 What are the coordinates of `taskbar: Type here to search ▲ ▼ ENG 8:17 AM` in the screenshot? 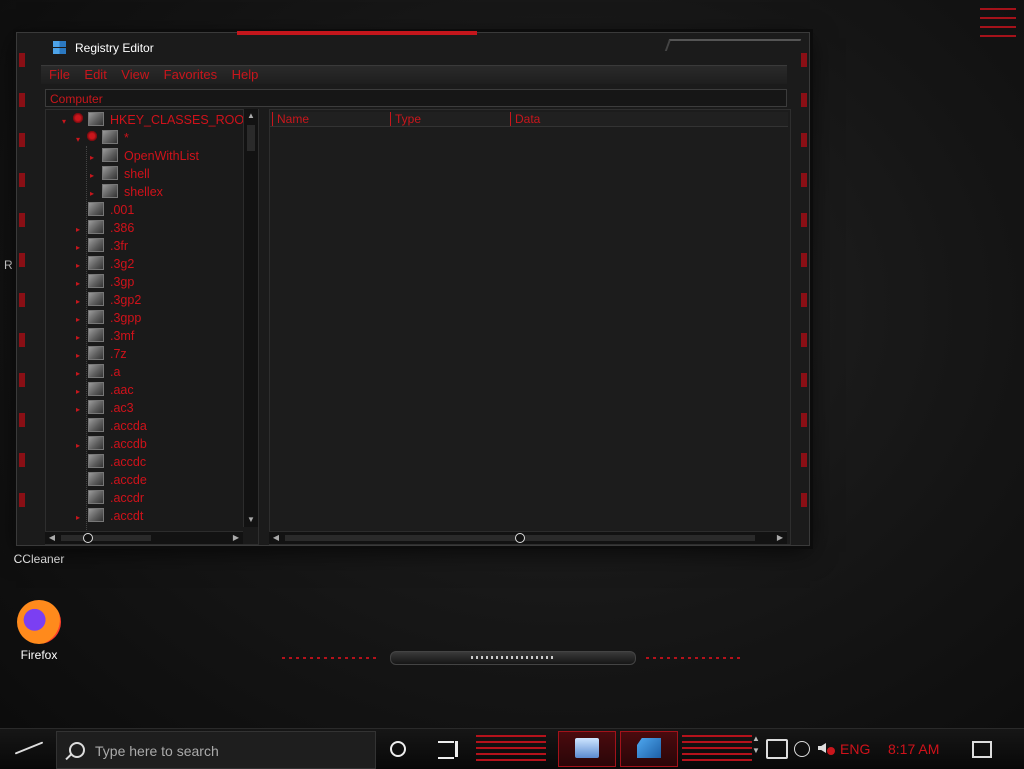 It's located at (512, 748).